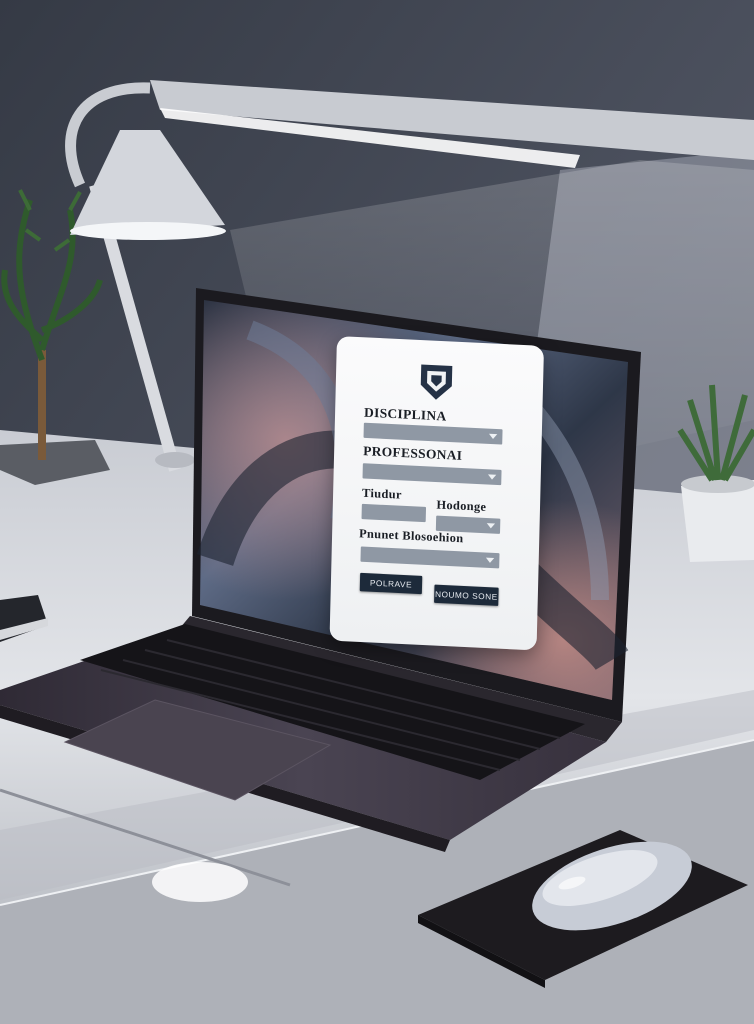 The width and height of the screenshot is (754, 1024). What do you see at coordinates (381, 493) in the screenshot?
I see `left-label: Tiudur` at bounding box center [381, 493].